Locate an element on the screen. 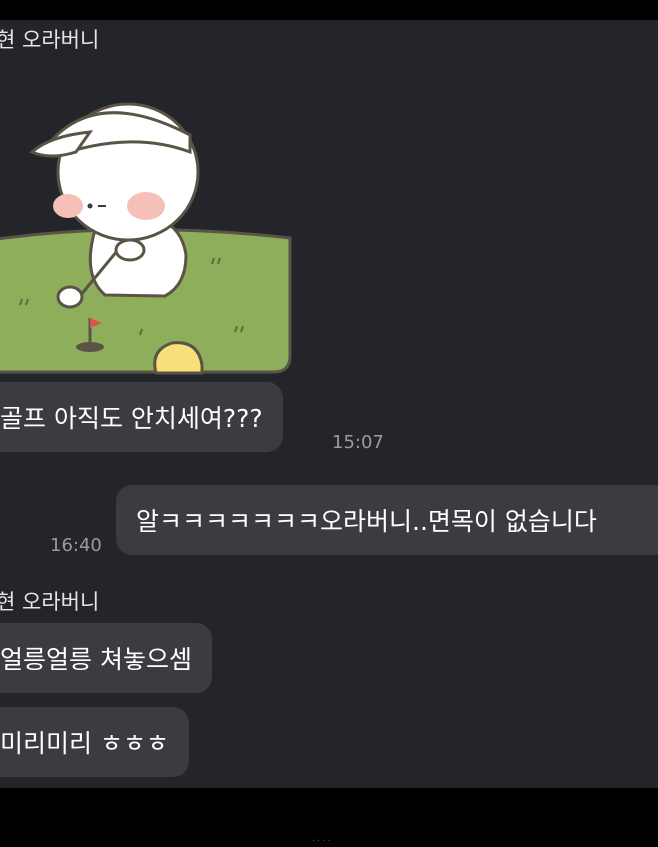  message-text: 알ㅋㅋㅋㅋㅋㅋㅋ오라버니..면목이 없습니다 is located at coordinates (366, 521).